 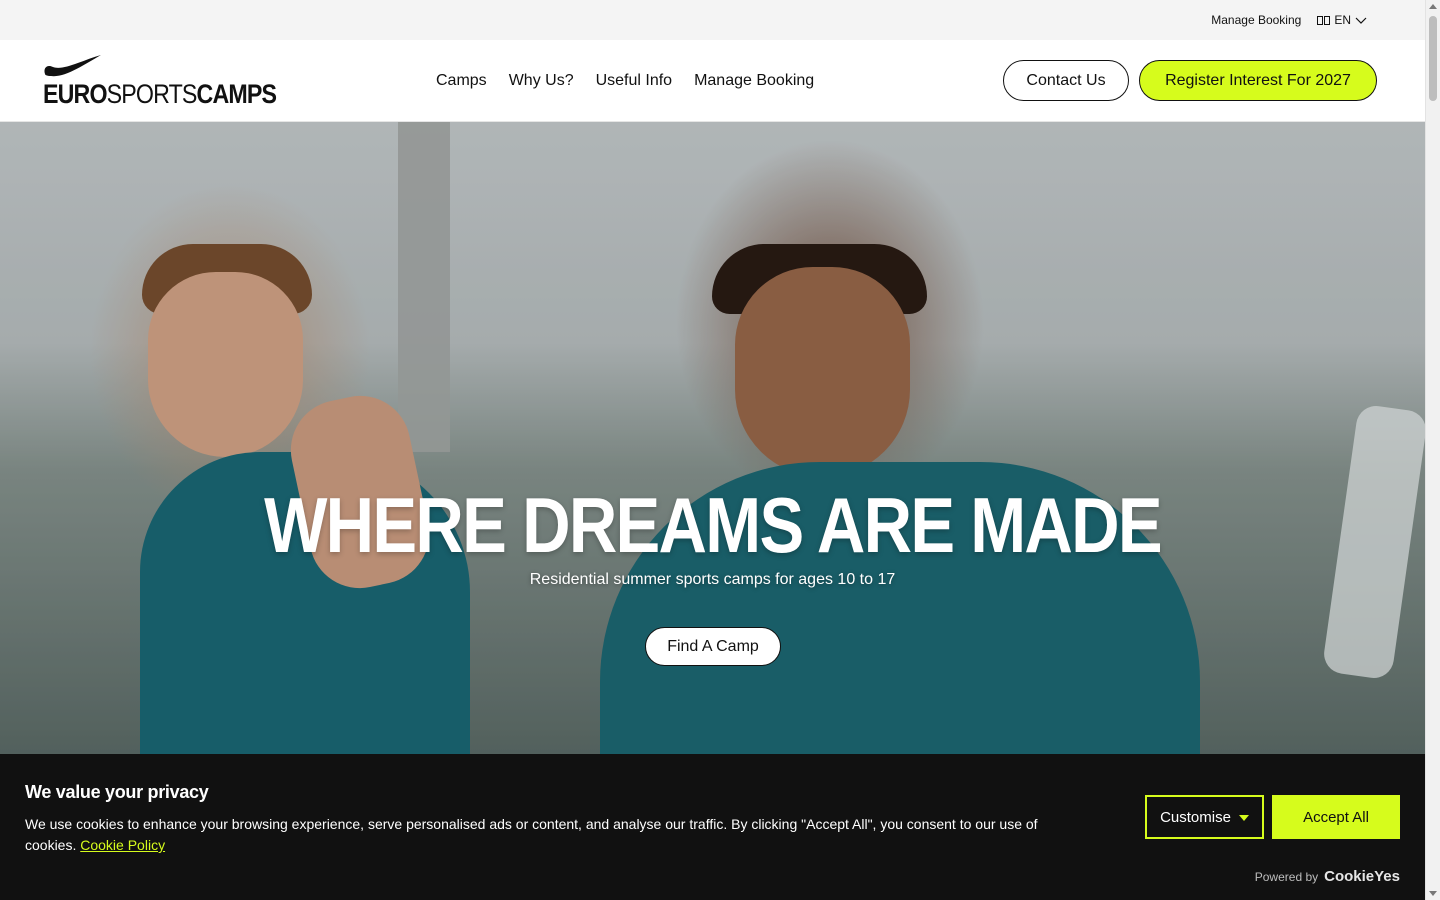 I want to click on cookie-policy-link: Cookie Policy, so click(x=122, y=845).